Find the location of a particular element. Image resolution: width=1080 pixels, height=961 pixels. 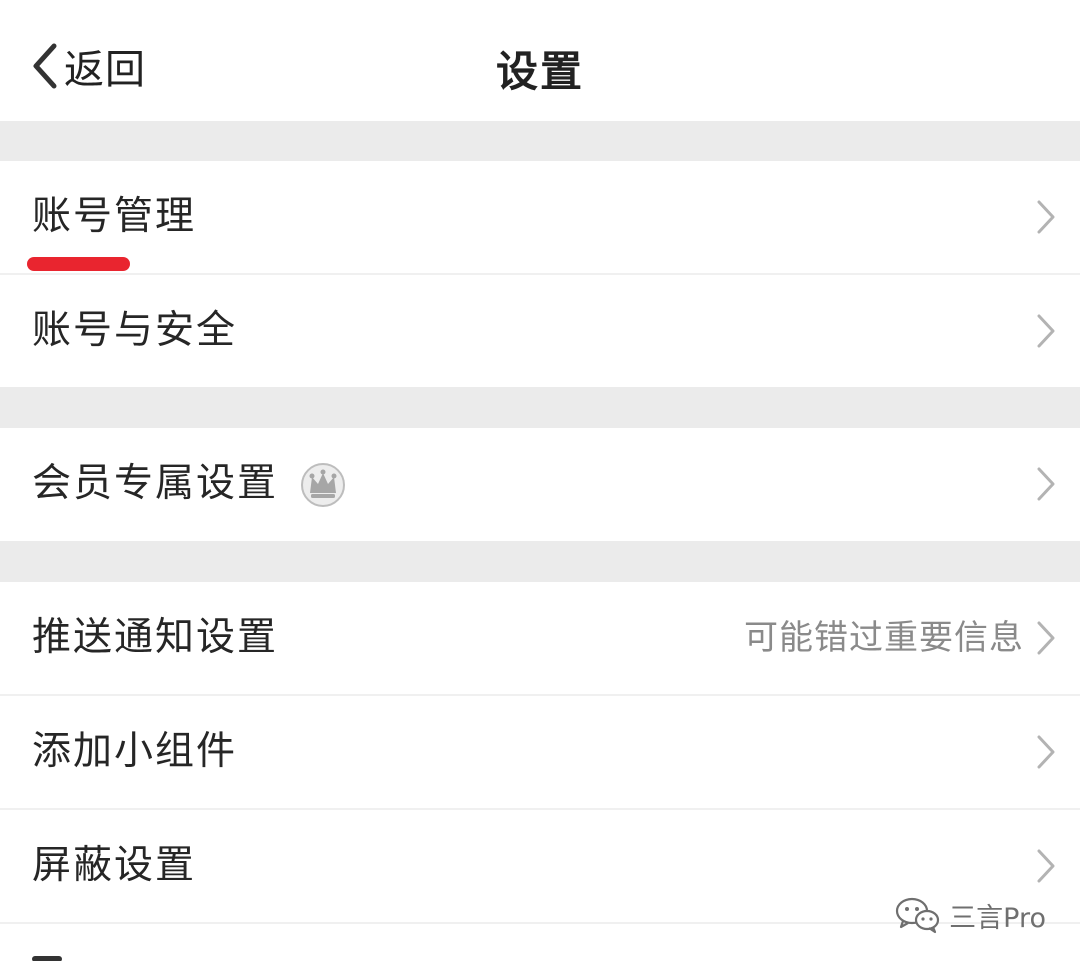

navigation-bar: 返回 设置 is located at coordinates (540, 60).